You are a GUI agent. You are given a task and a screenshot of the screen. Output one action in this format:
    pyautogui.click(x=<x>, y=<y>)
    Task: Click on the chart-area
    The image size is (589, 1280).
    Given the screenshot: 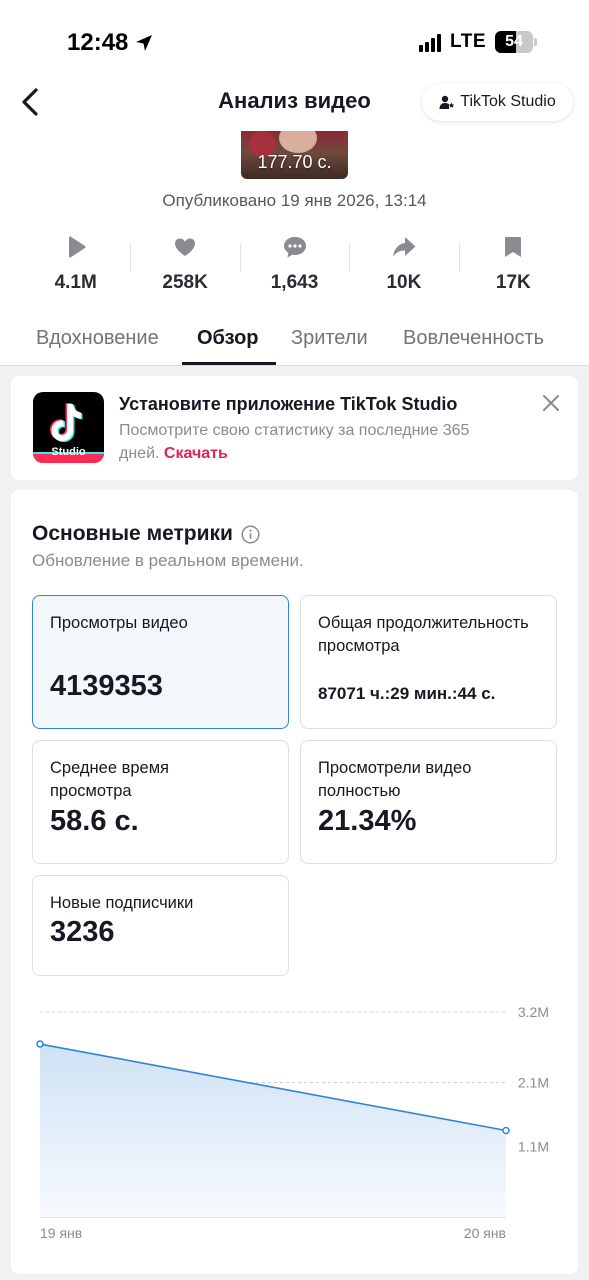 What is the action you would take?
    pyautogui.click(x=273, y=1130)
    